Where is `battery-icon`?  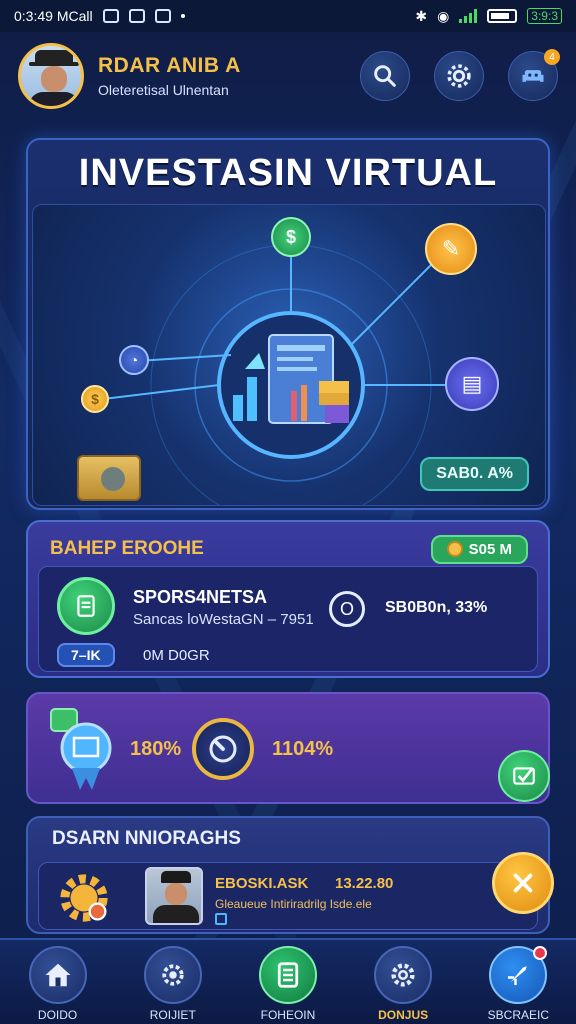 battery-icon is located at coordinates (502, 16).